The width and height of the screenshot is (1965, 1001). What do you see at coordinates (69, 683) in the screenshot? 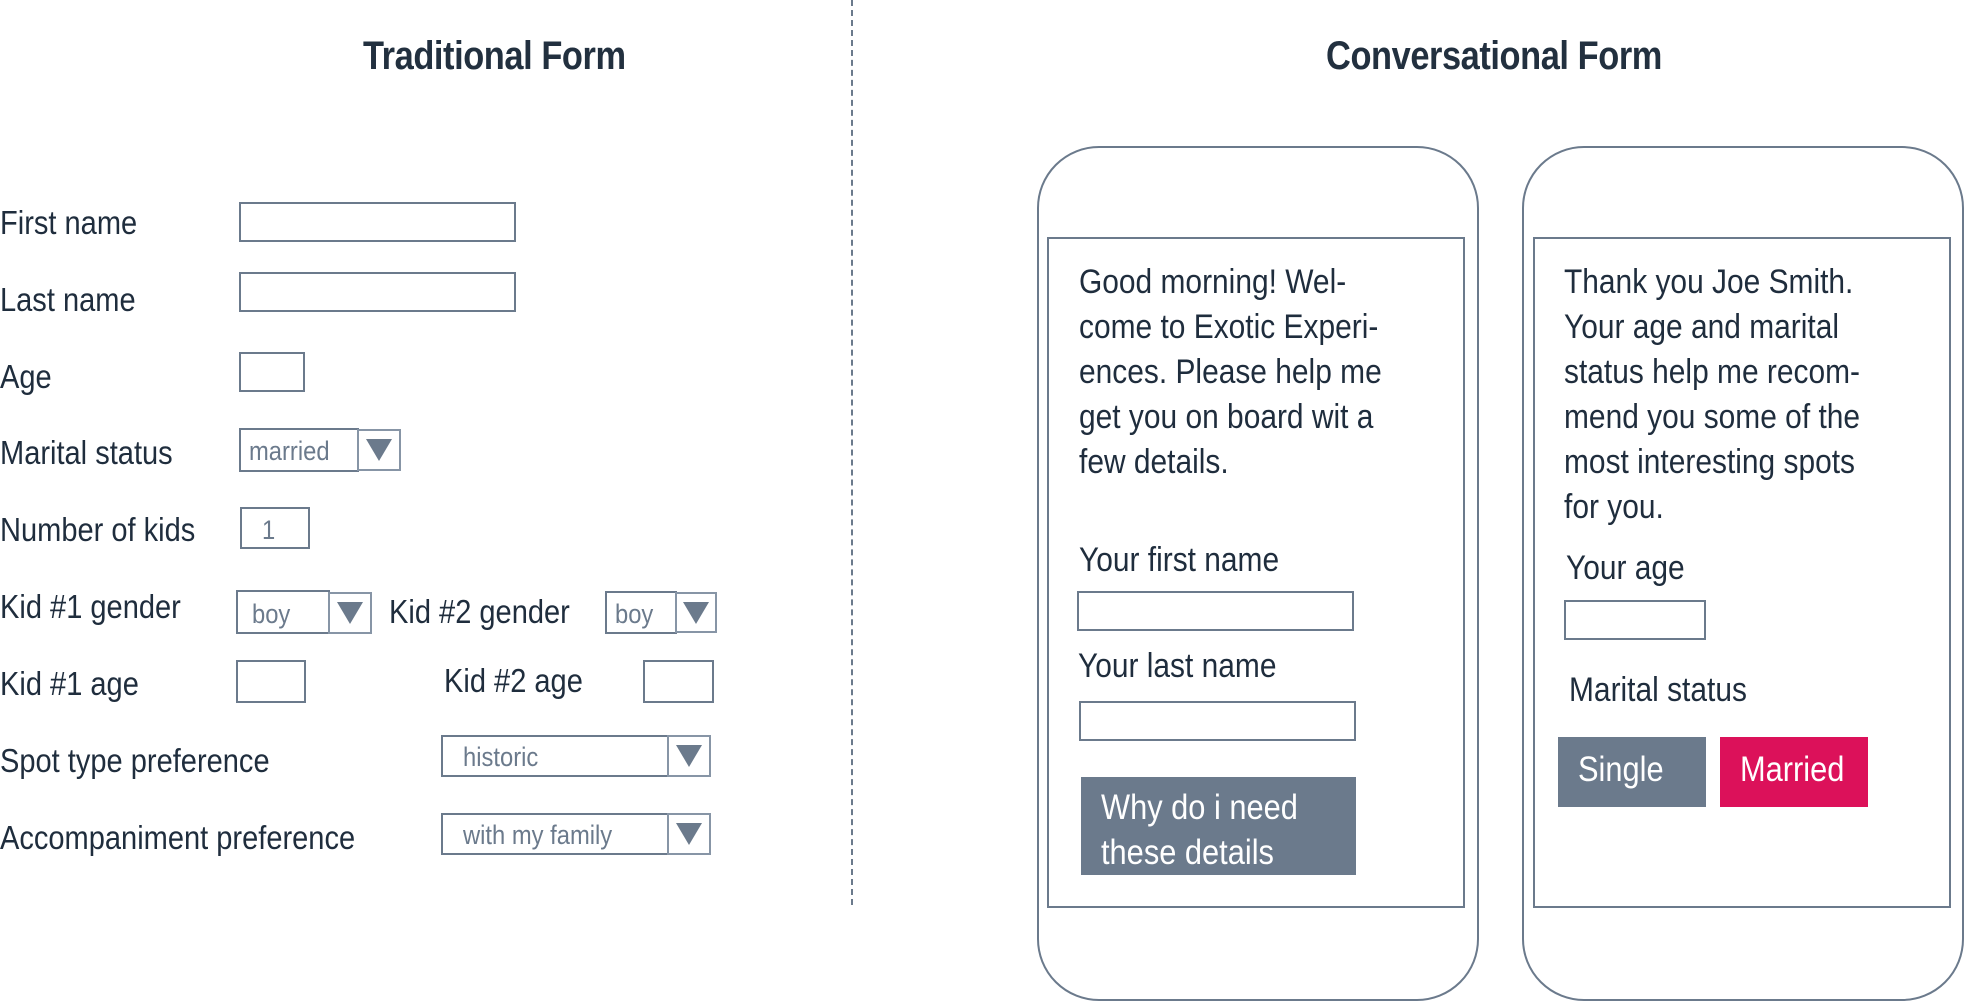
I see `kid1-age-label: Kid #1 age` at bounding box center [69, 683].